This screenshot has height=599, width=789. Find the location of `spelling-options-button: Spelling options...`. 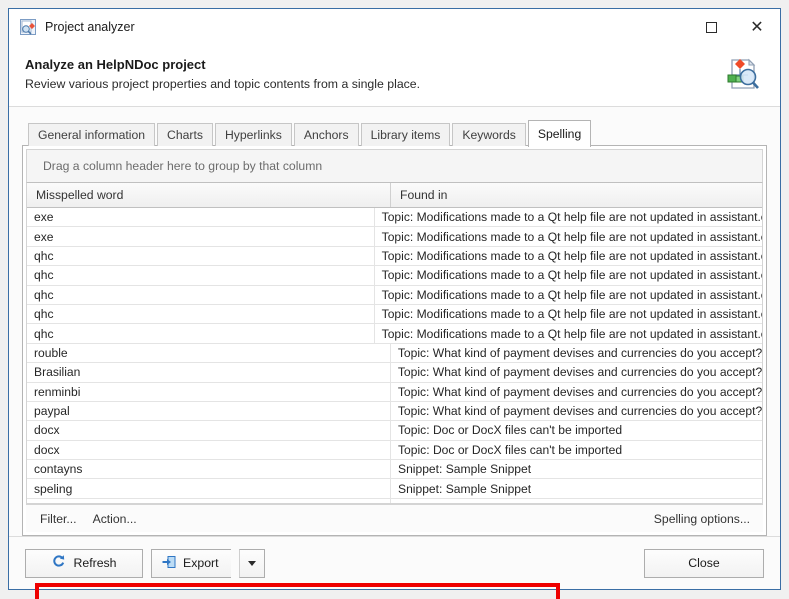

spelling-options-button: Spelling options... is located at coordinates (702, 519).